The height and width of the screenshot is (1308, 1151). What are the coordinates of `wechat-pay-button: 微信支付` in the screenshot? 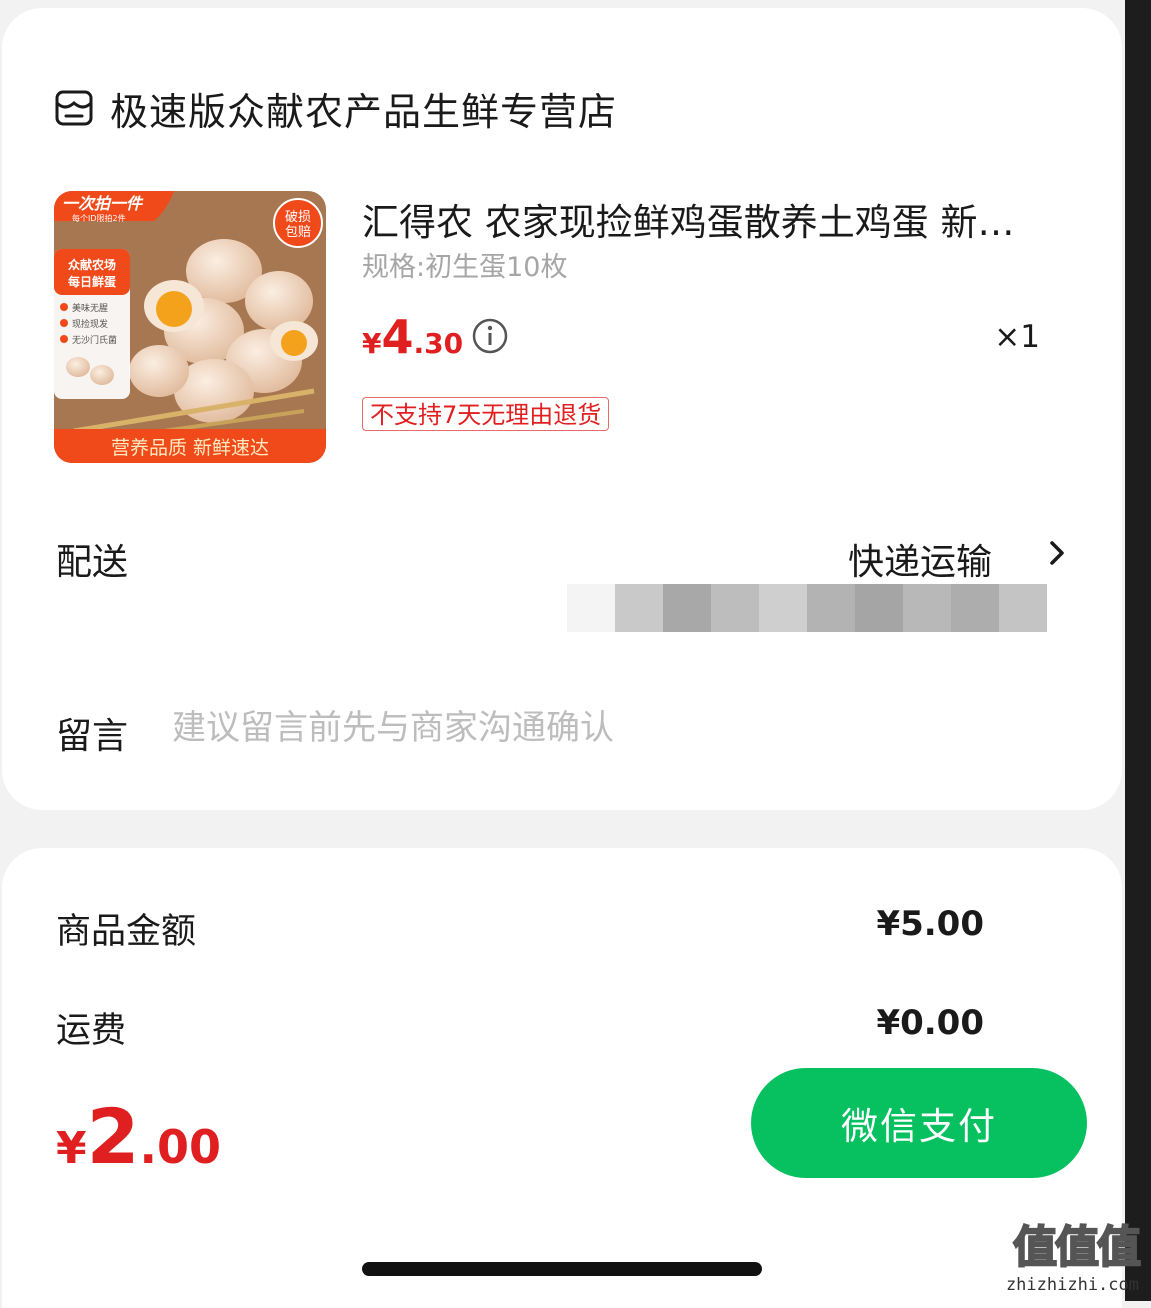 It's located at (919, 1123).